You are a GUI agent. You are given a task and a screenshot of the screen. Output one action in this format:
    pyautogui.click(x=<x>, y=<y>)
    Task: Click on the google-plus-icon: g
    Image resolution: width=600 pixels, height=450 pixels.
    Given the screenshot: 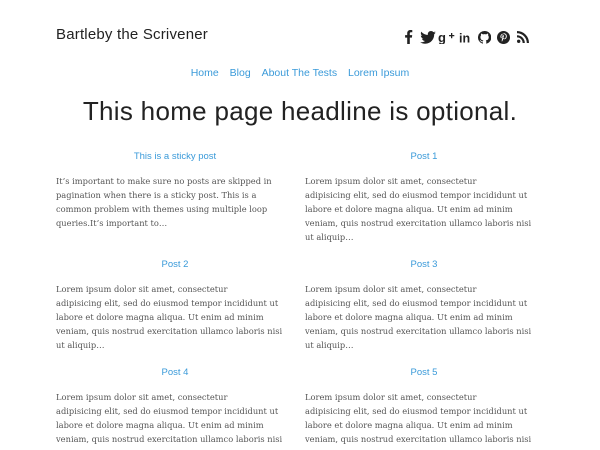 What is the action you would take?
    pyautogui.click(x=446, y=37)
    